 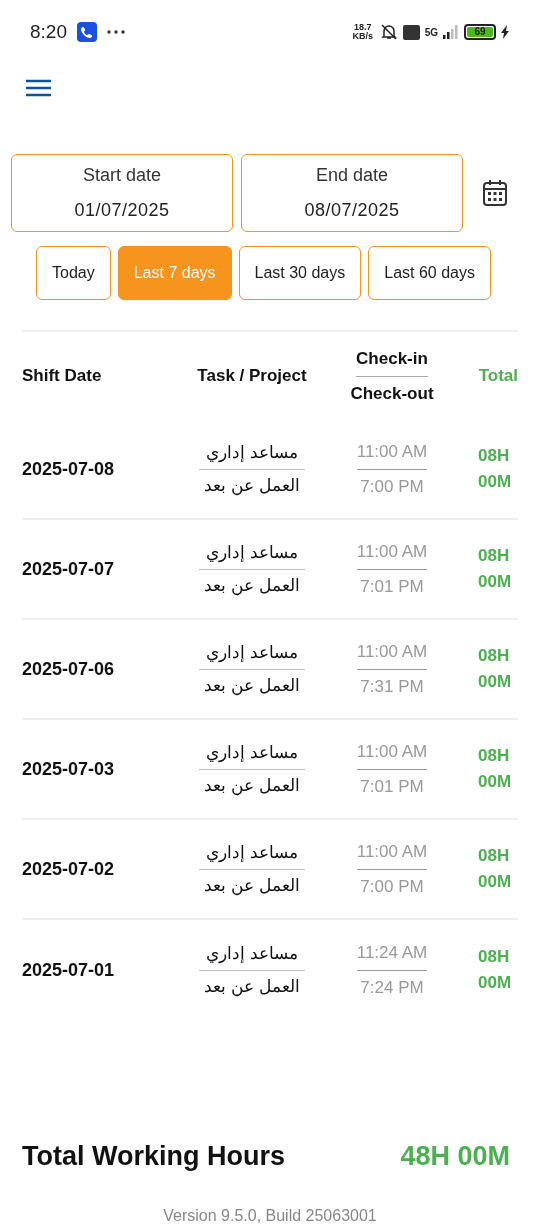 I want to click on check-out-time: 7:31 PM, so click(x=392, y=686).